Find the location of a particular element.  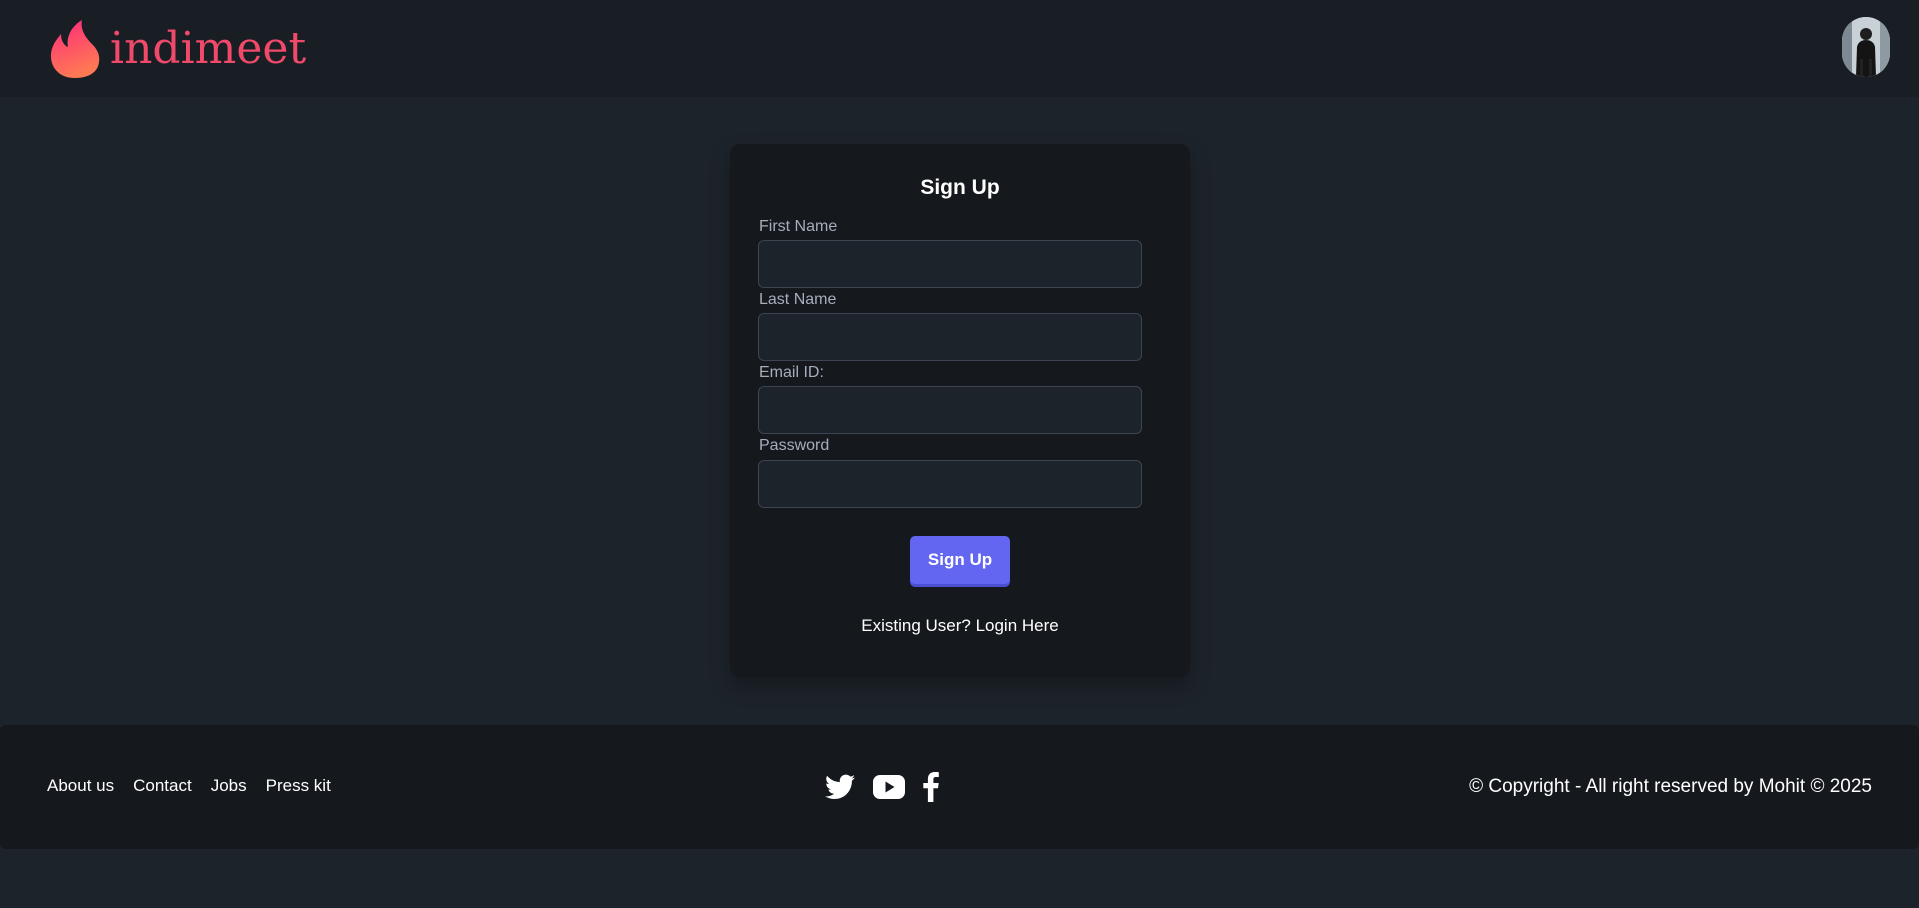

footer-link-jobs: Jobs is located at coordinates (229, 786).